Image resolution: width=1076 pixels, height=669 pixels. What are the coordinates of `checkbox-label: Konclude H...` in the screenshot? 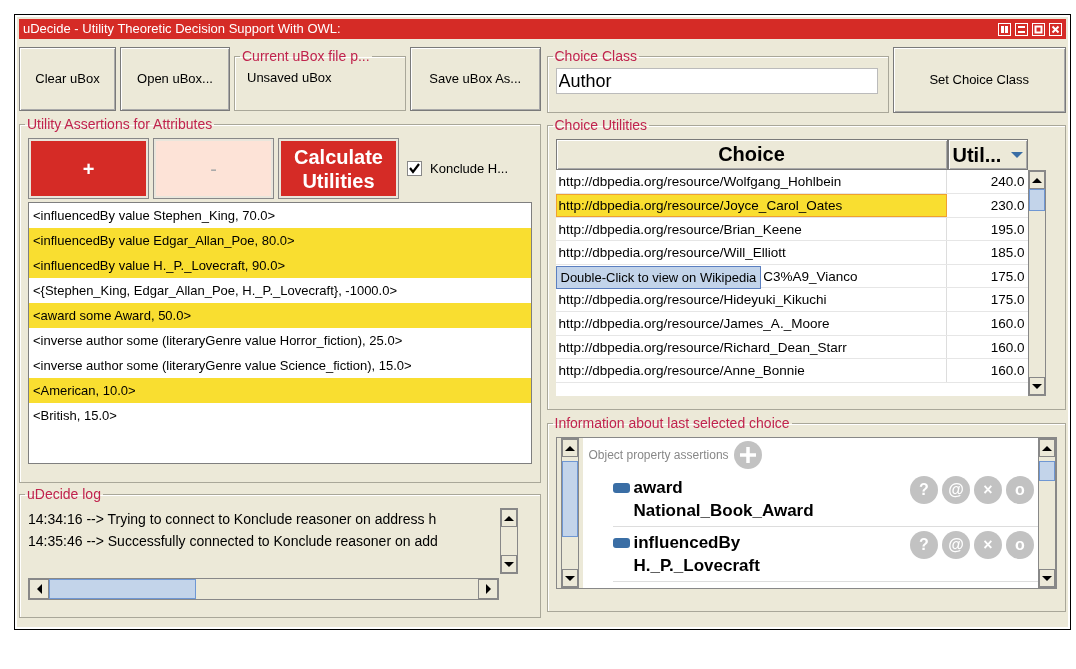 It's located at (469, 169).